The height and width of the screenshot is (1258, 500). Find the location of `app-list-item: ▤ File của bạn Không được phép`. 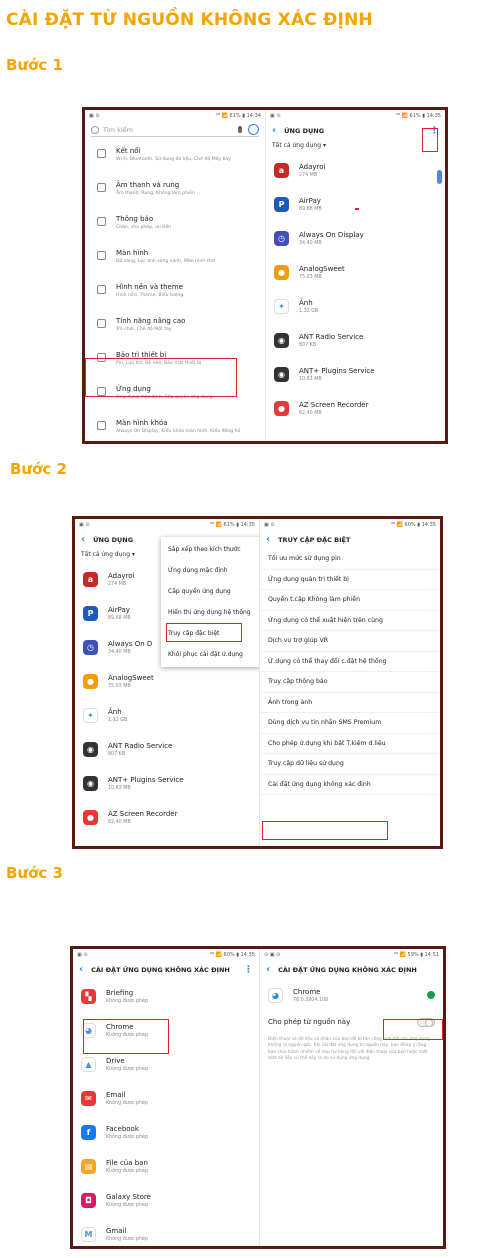

app-list-item: ▤ File của bạn Không được phép is located at coordinates (166, 1166).